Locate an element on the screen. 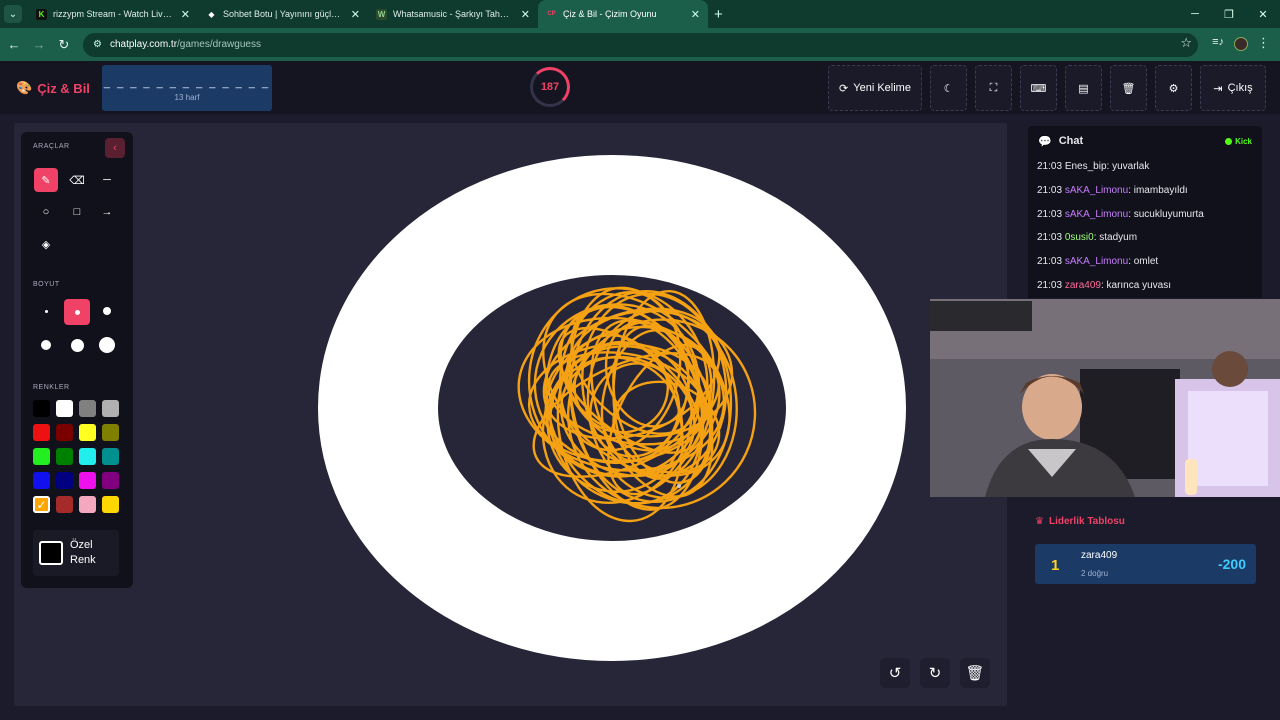  fullscreen-button: ⛶ is located at coordinates (993, 88).